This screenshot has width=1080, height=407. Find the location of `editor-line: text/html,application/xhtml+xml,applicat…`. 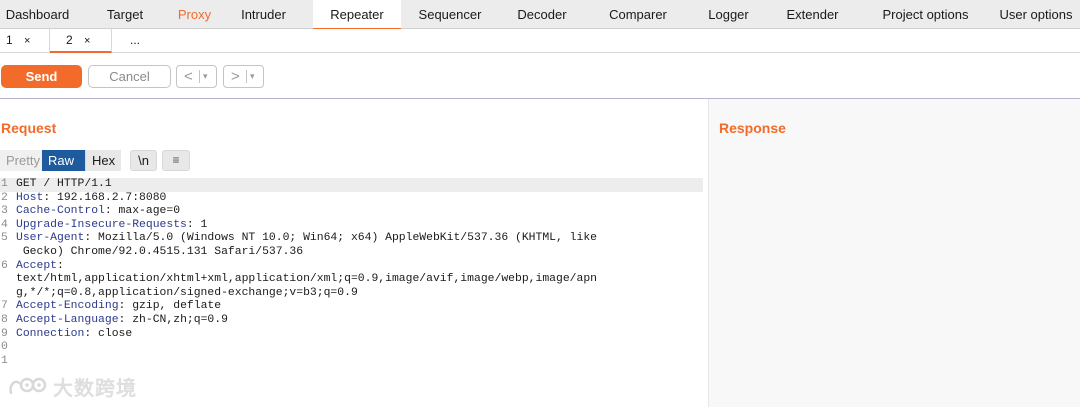

editor-line: text/html,application/xhtml+xml,applicat… is located at coordinates (351, 280).